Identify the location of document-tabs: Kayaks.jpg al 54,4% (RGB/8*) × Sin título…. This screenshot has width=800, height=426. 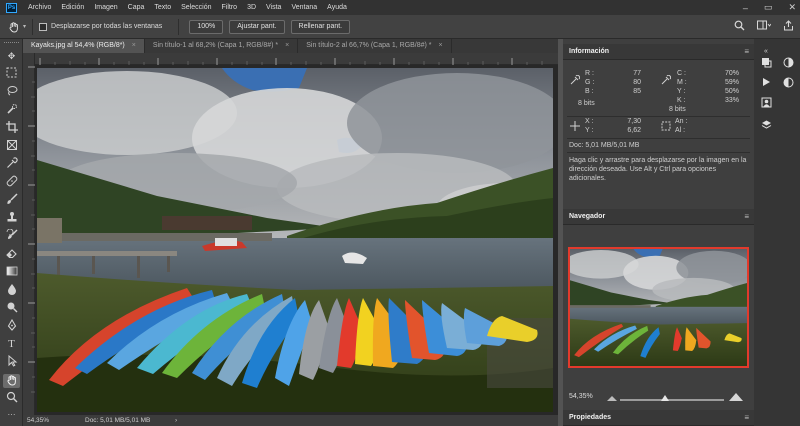
(290, 46).